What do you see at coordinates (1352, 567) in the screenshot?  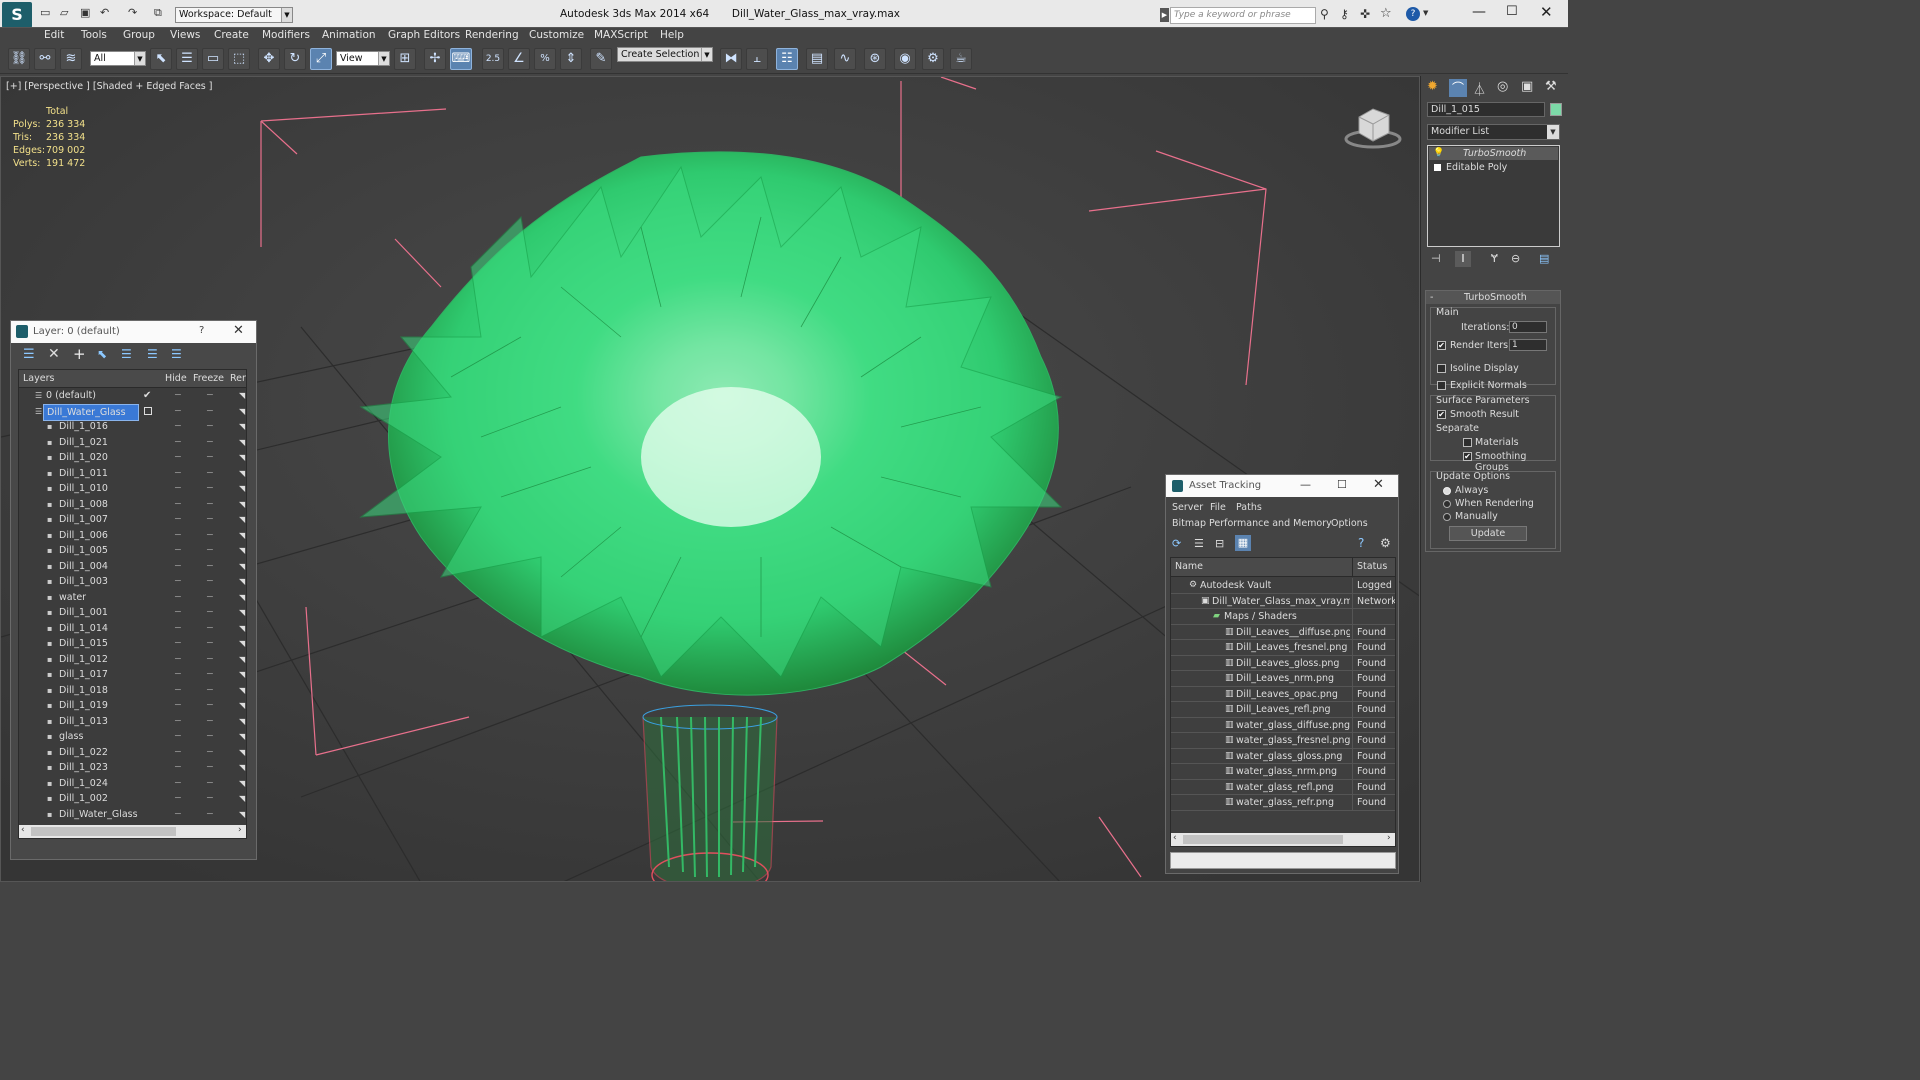 I see `column-divider` at bounding box center [1352, 567].